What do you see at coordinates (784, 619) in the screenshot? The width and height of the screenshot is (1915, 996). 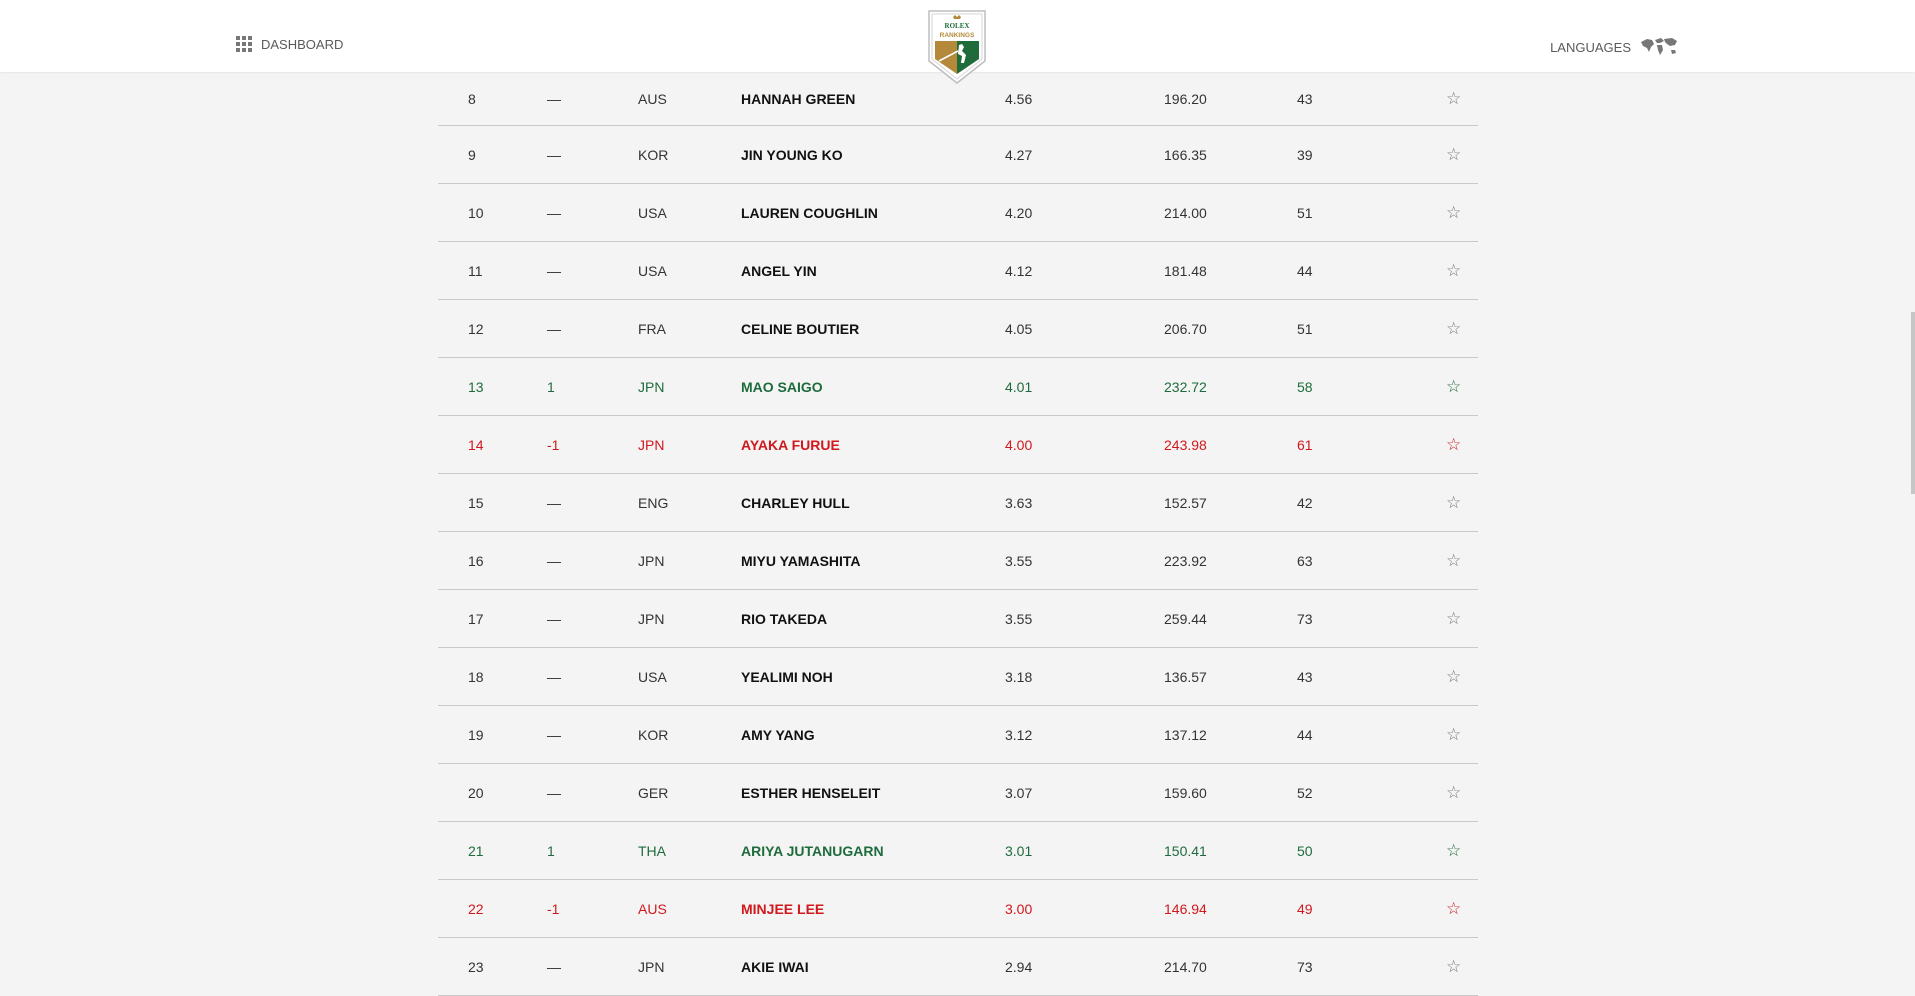 I see `player-name-link: RIO TAKEDA` at bounding box center [784, 619].